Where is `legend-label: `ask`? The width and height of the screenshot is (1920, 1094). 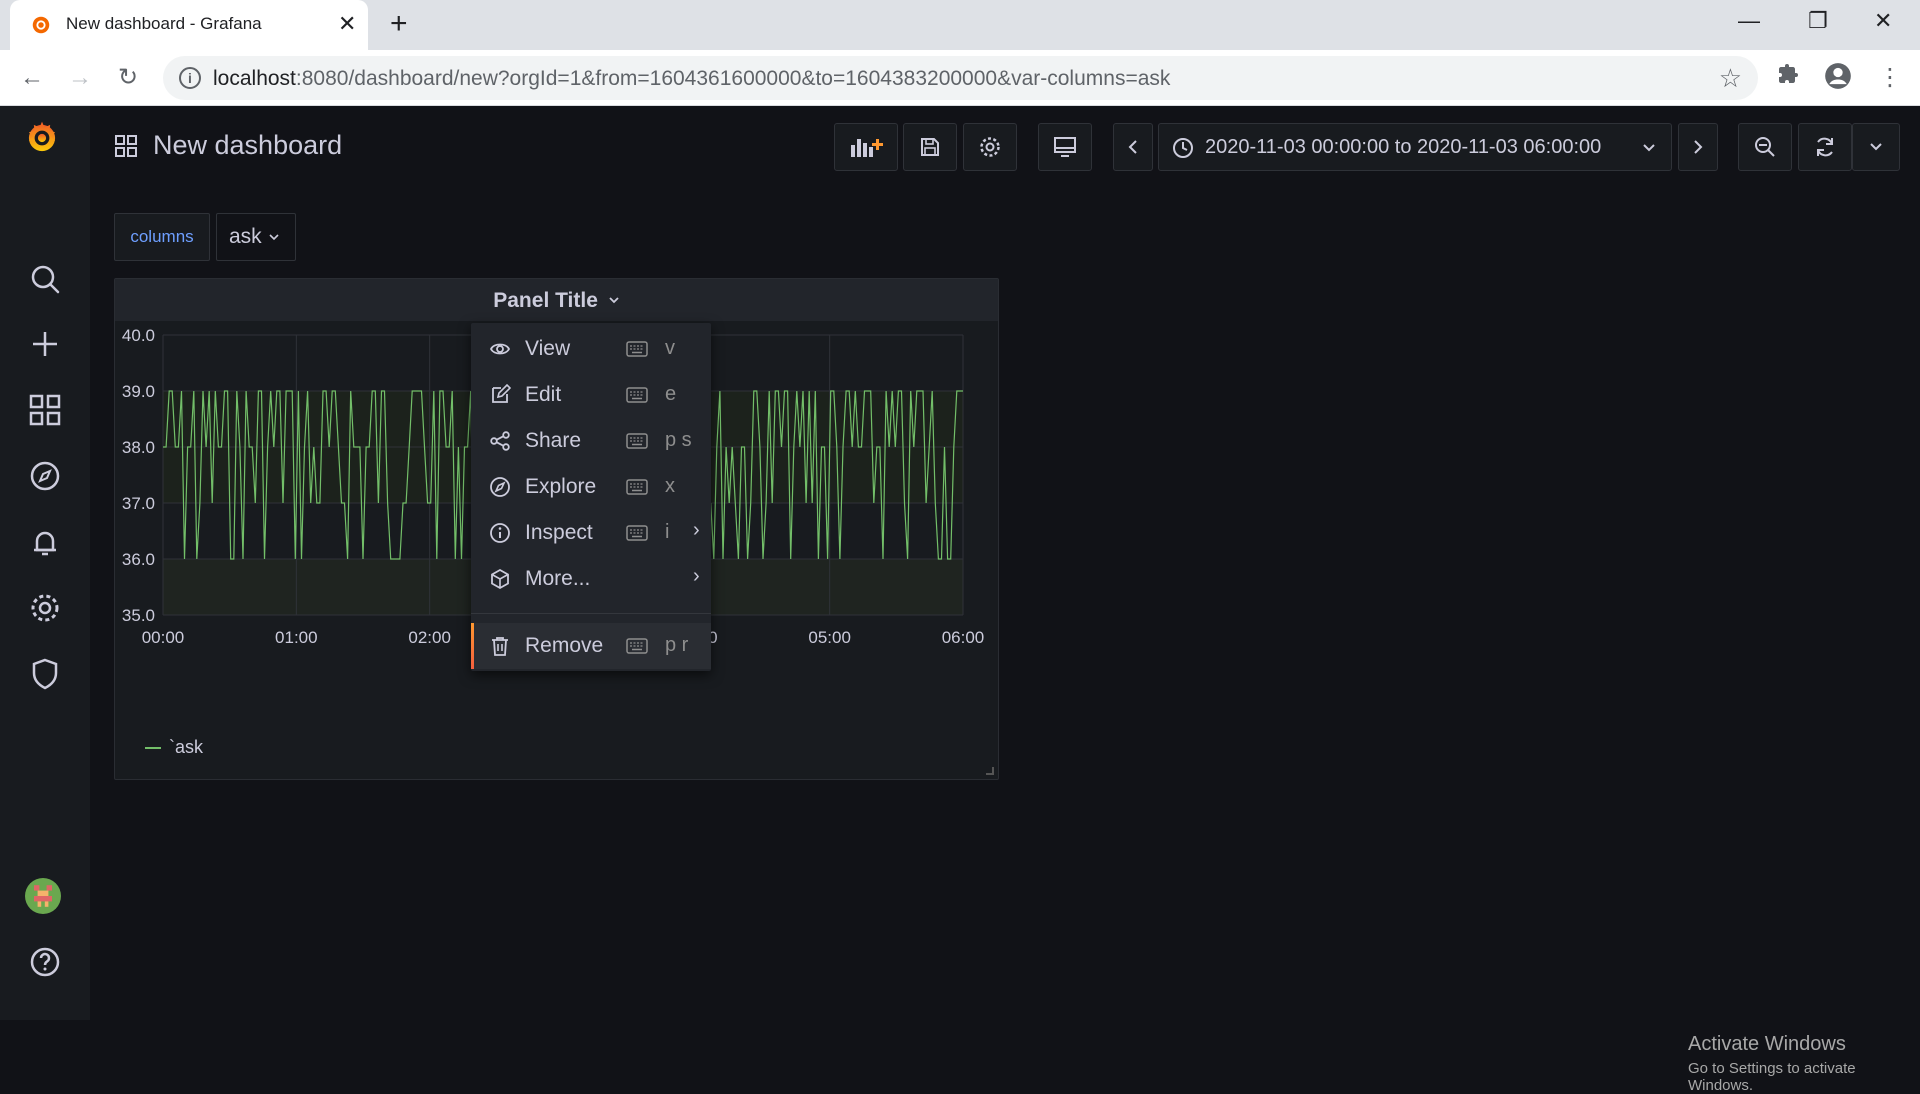
legend-label: `ask is located at coordinates (186, 747).